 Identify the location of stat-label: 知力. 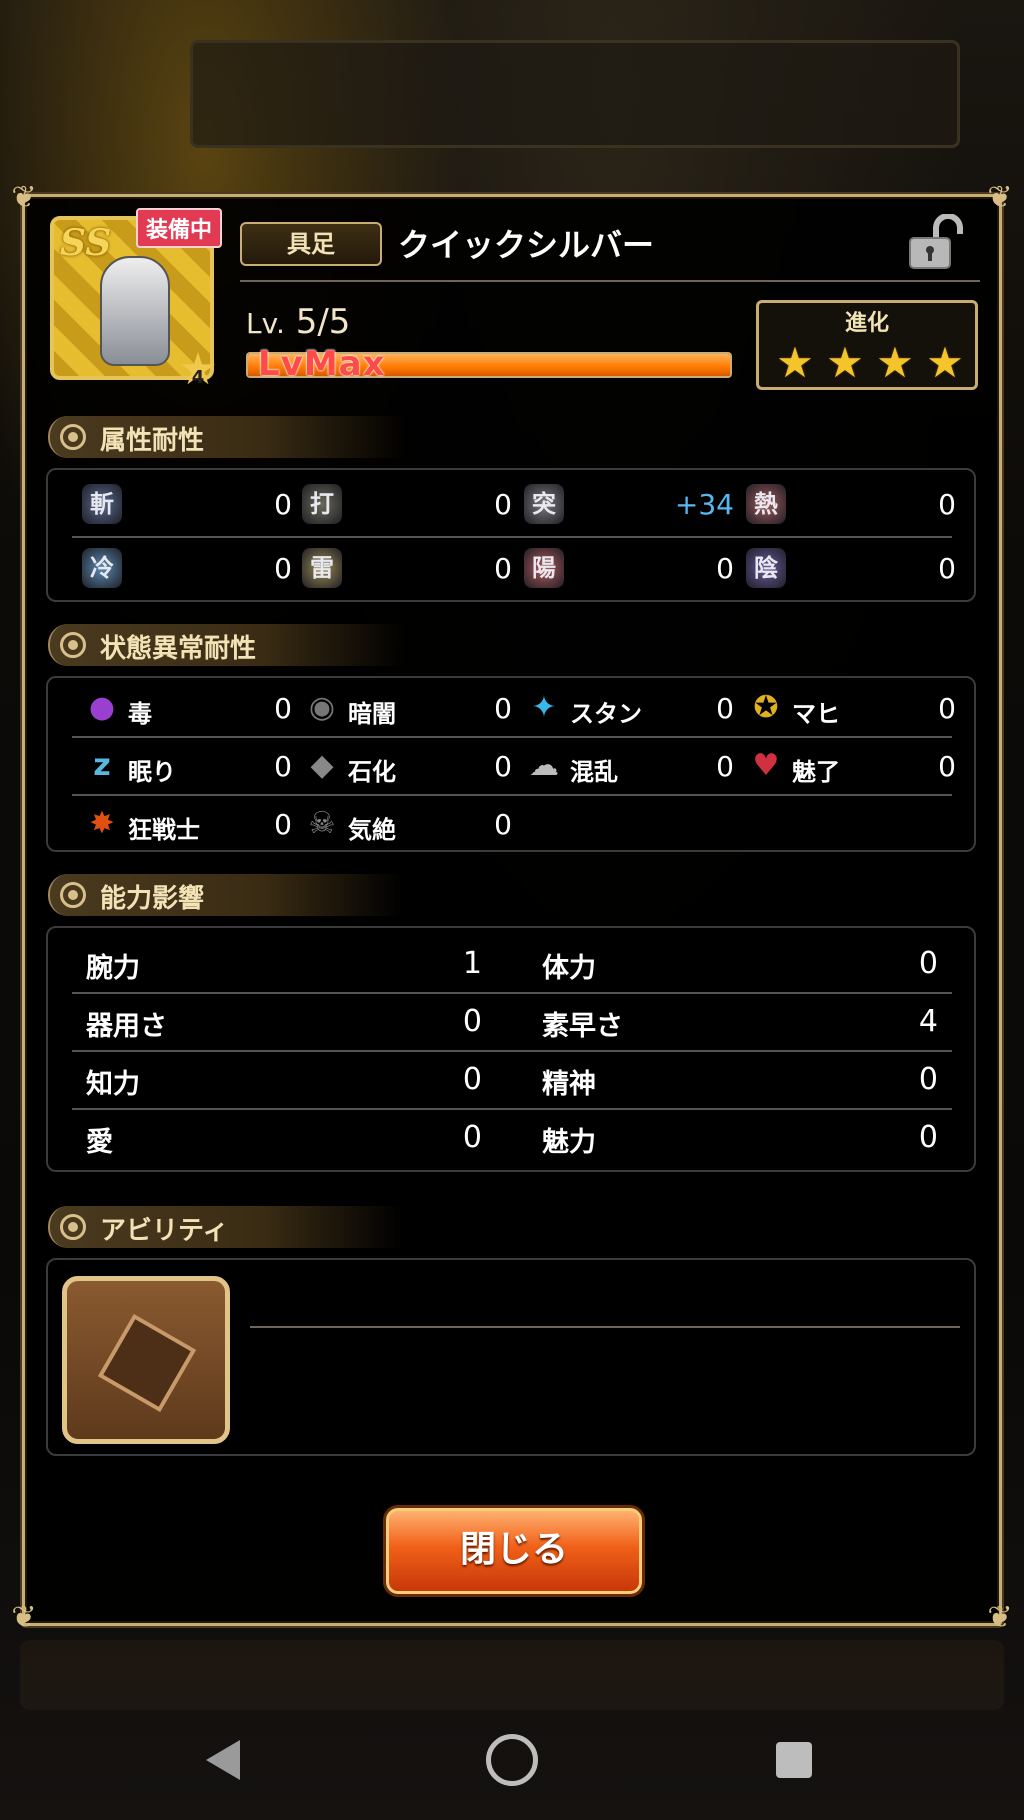
(113, 1084).